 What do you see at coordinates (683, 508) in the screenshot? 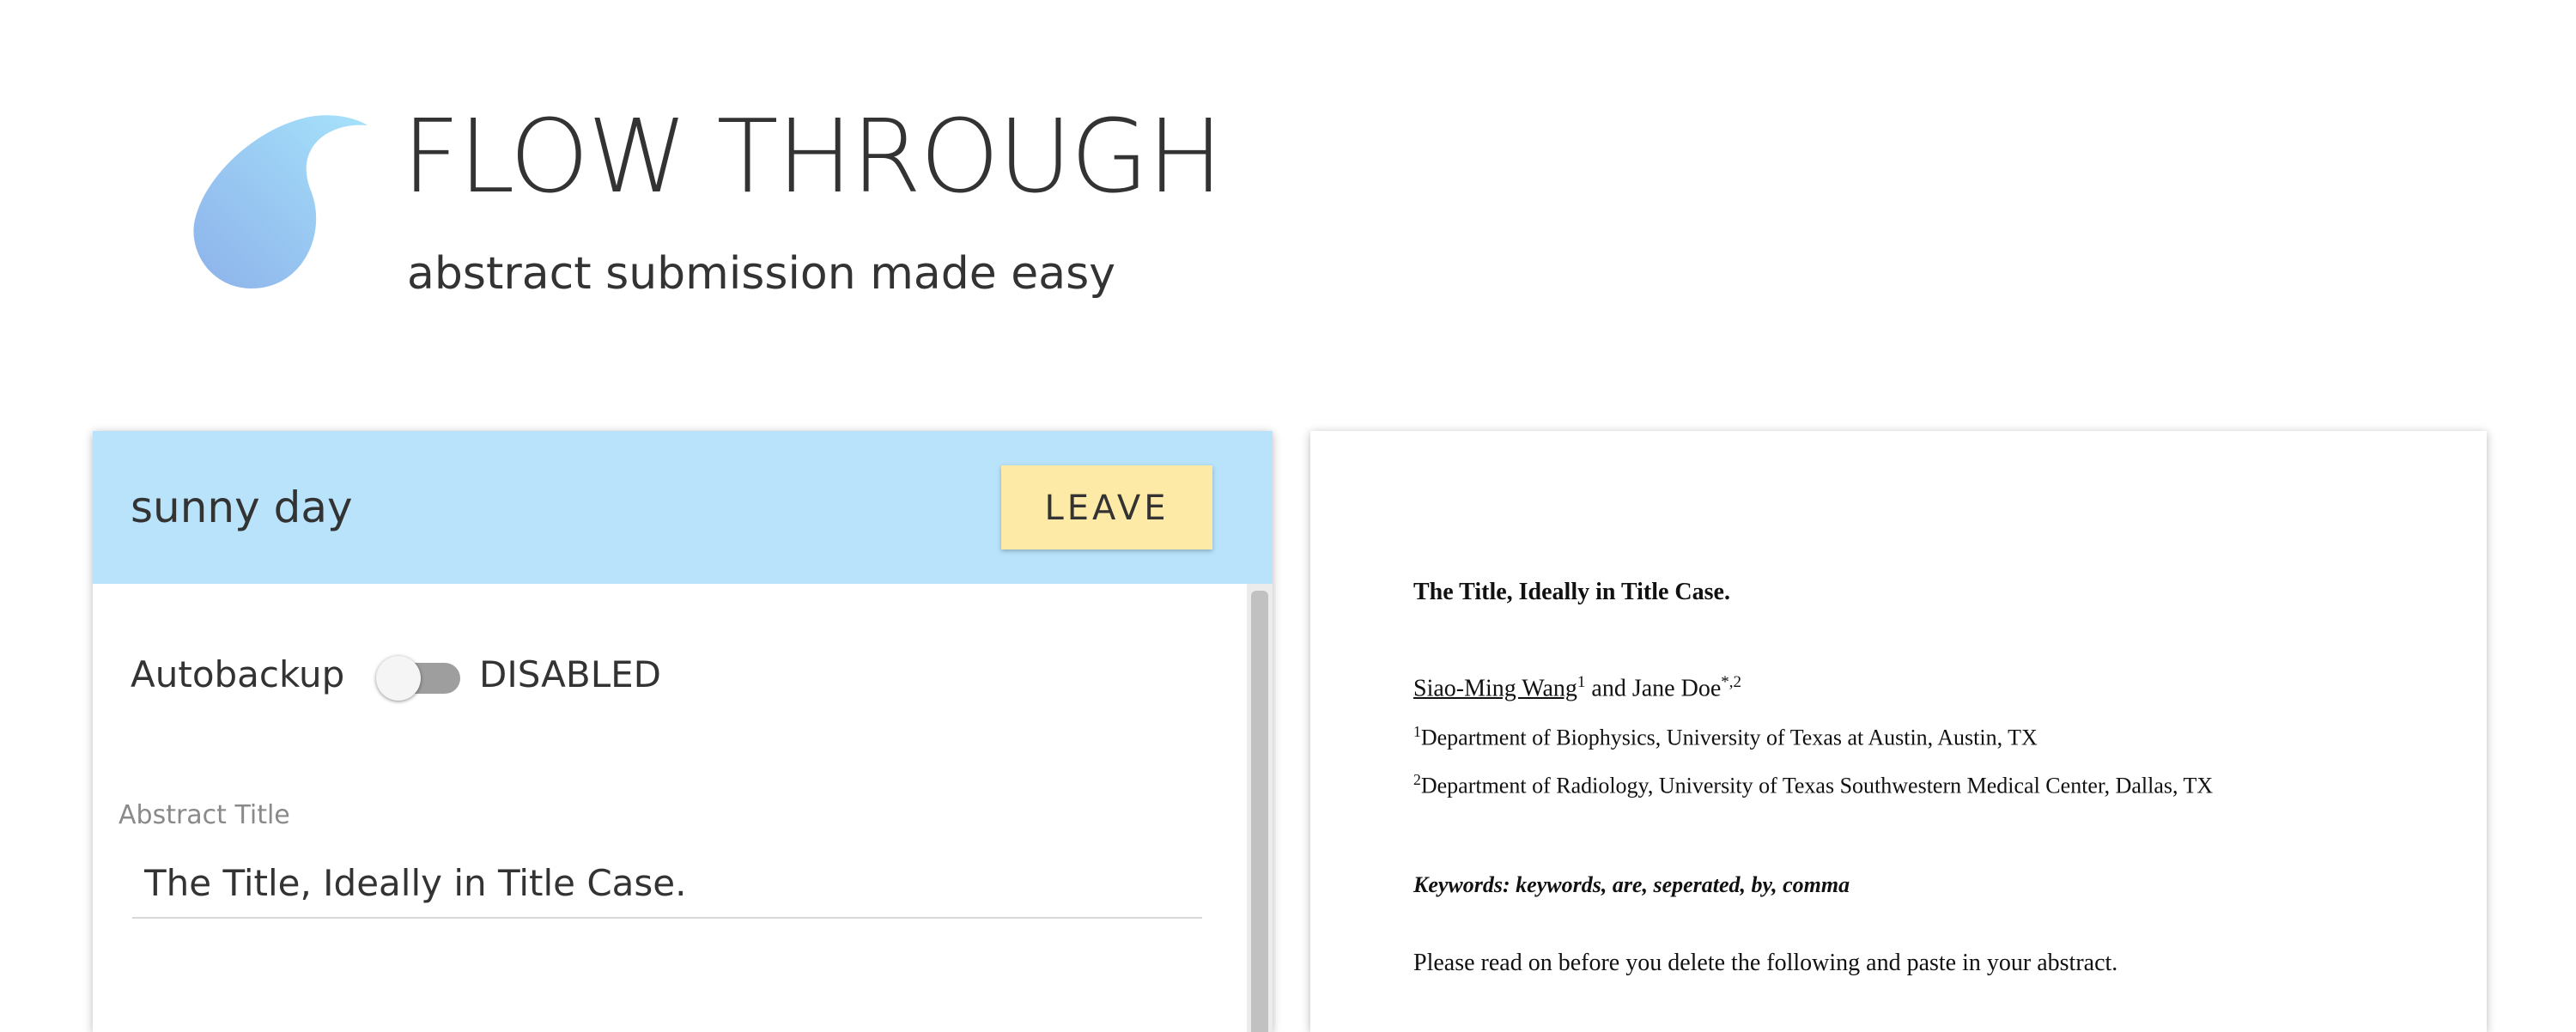
I see `session-header: sunny day LEAVE` at bounding box center [683, 508].